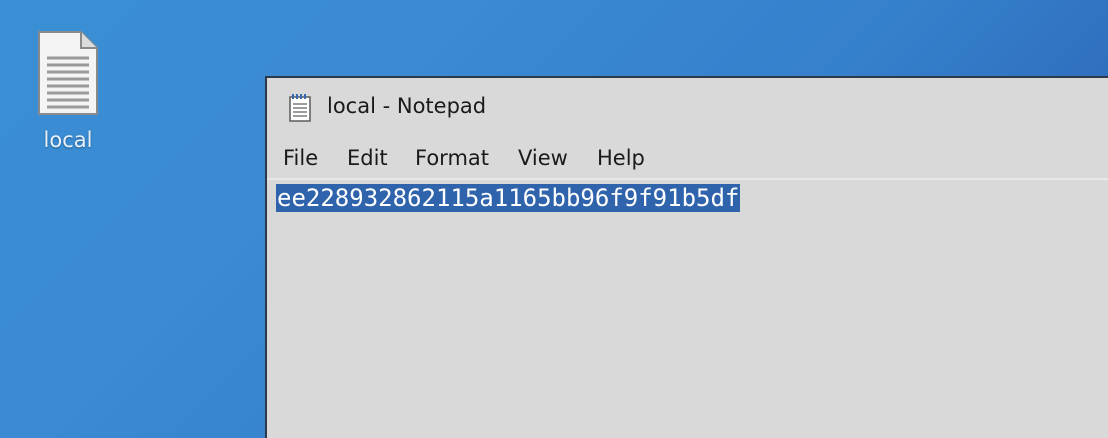  What do you see at coordinates (68, 73) in the screenshot?
I see `text-file-icon` at bounding box center [68, 73].